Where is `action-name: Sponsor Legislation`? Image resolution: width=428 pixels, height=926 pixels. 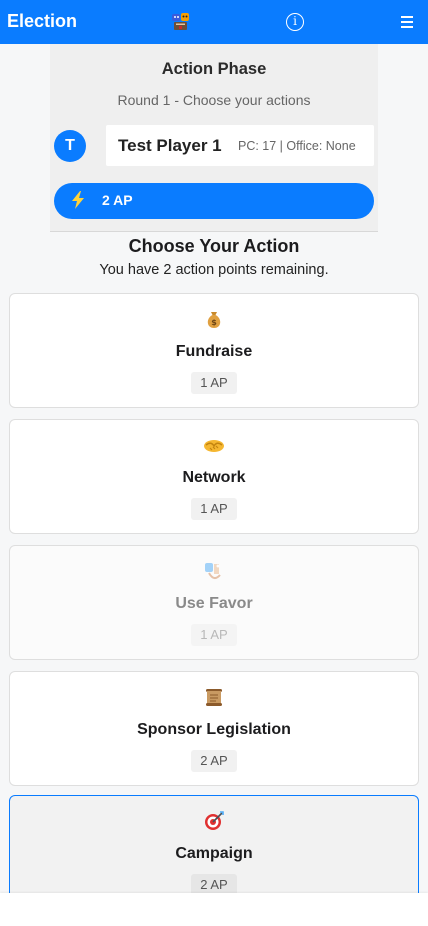
action-name: Sponsor Legislation is located at coordinates (214, 729).